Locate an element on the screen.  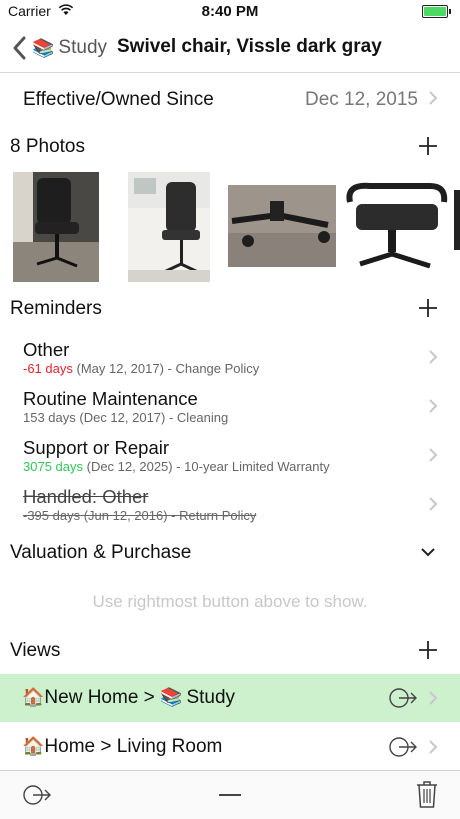
reminder-days: -395 days is located at coordinates (52, 515).